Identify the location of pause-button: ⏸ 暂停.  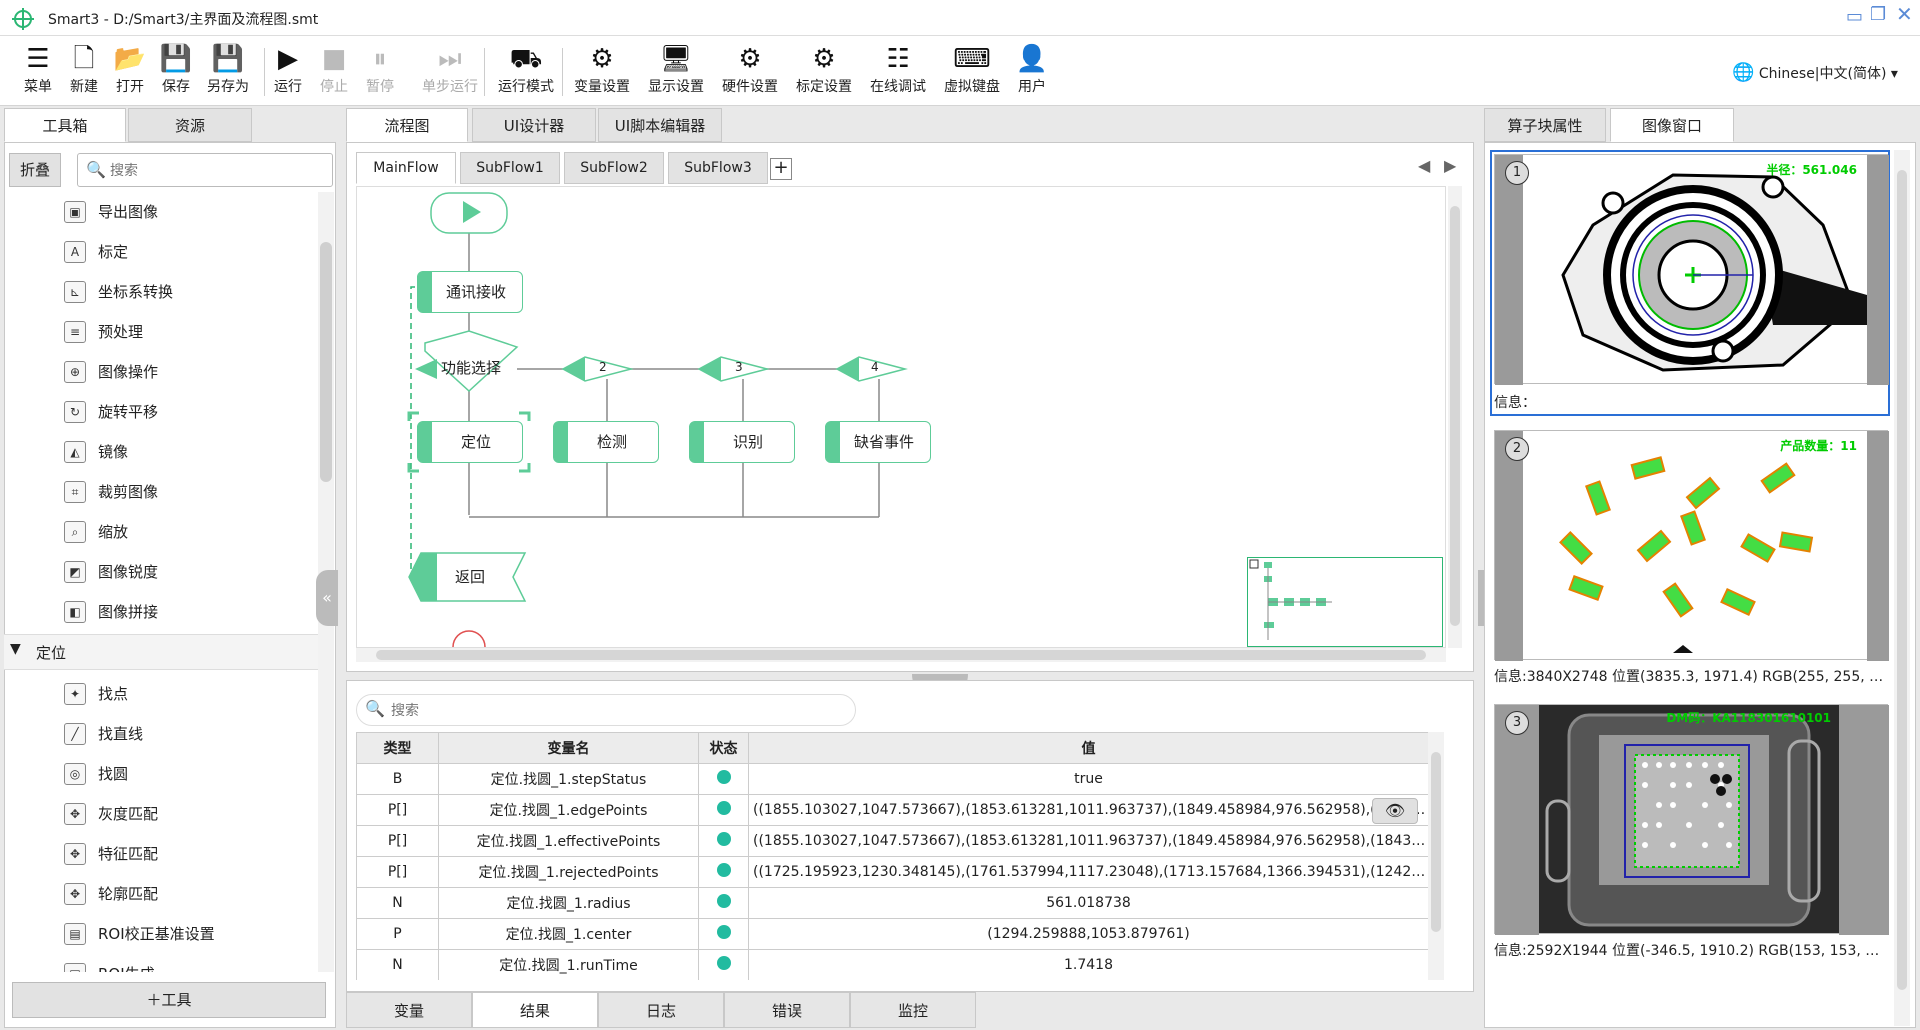
(380, 72).